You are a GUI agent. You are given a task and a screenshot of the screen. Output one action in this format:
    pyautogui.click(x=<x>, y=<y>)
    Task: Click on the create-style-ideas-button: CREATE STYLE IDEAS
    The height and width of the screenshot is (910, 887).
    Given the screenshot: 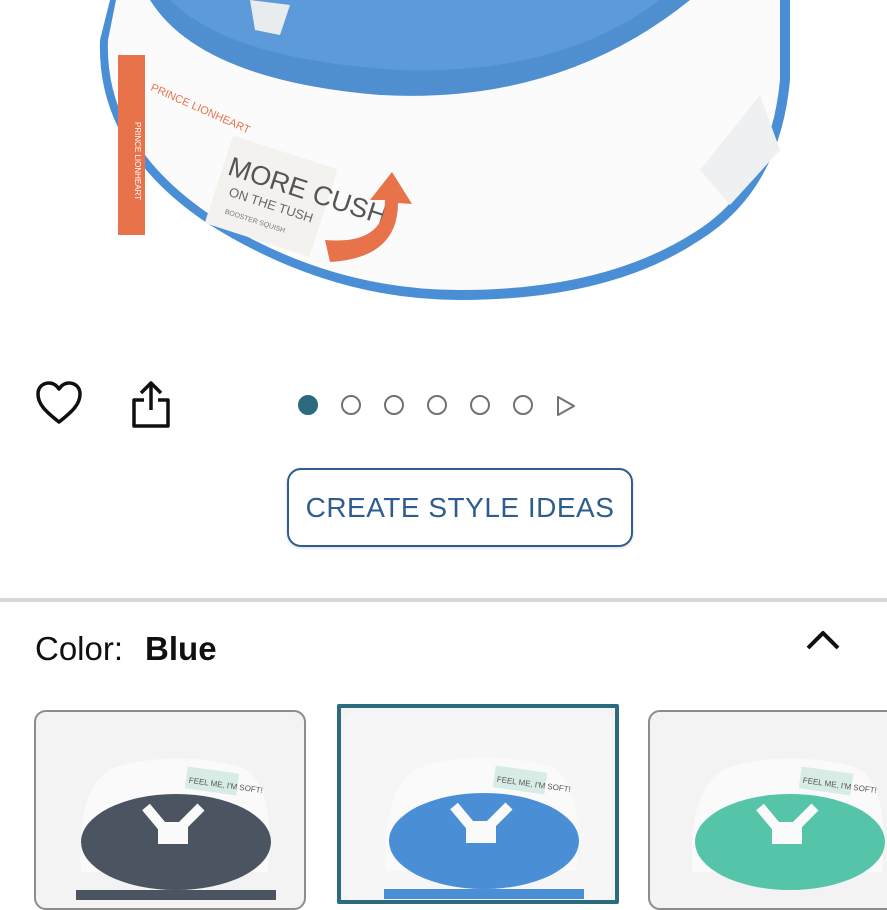 What is the action you would take?
    pyautogui.click(x=460, y=507)
    